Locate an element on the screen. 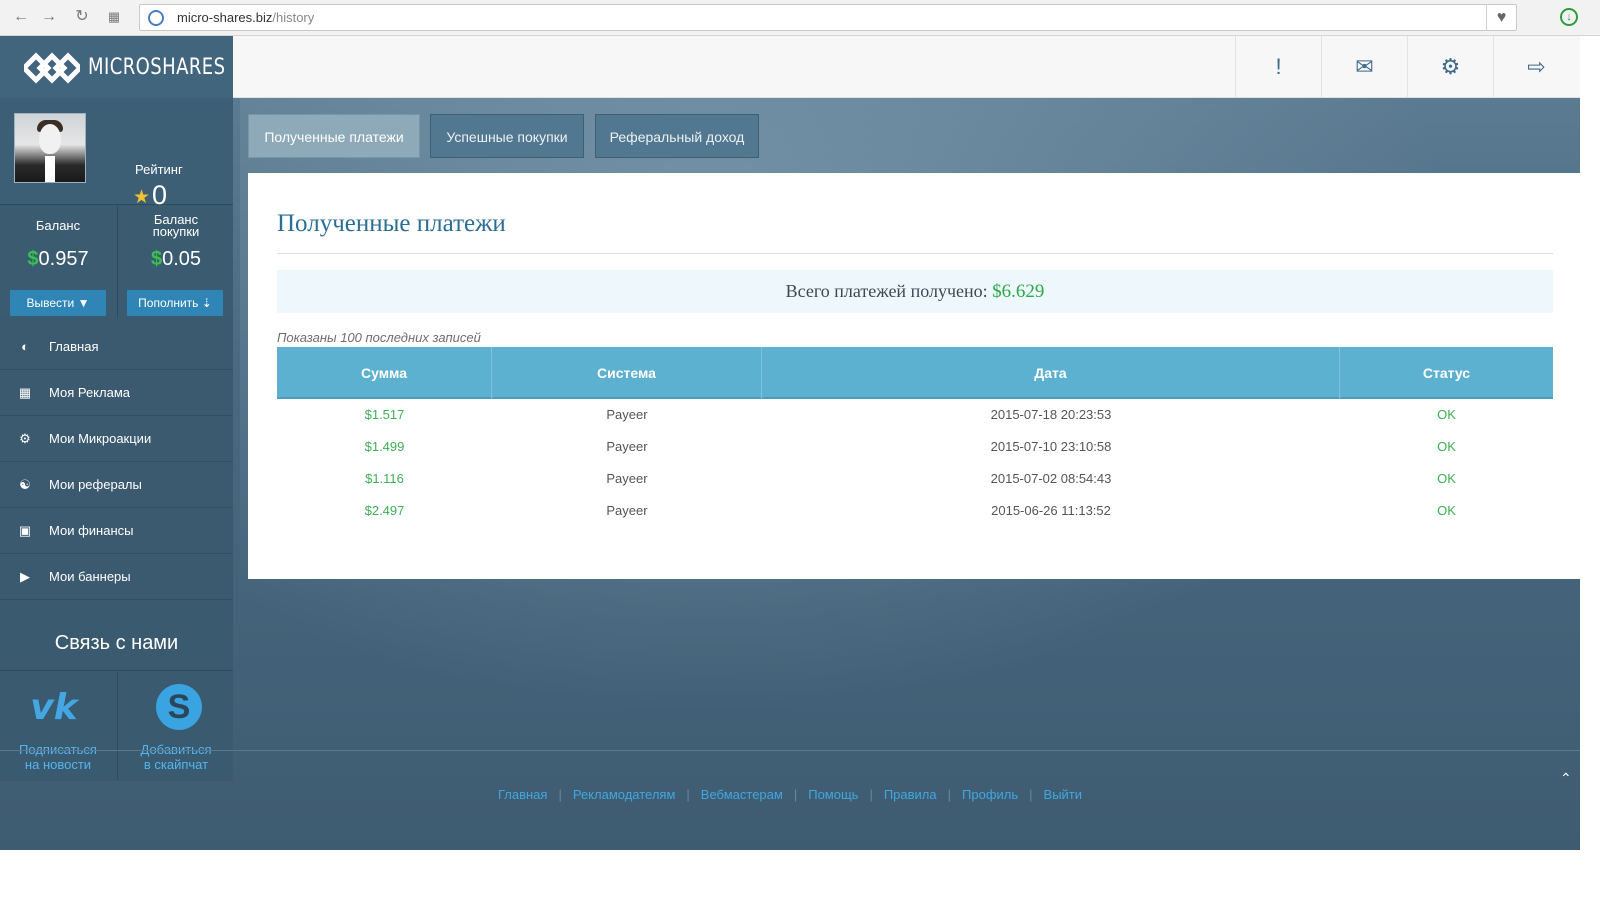 The height and width of the screenshot is (900, 1600). apps-grid-icon: ▦ is located at coordinates (114, 17).